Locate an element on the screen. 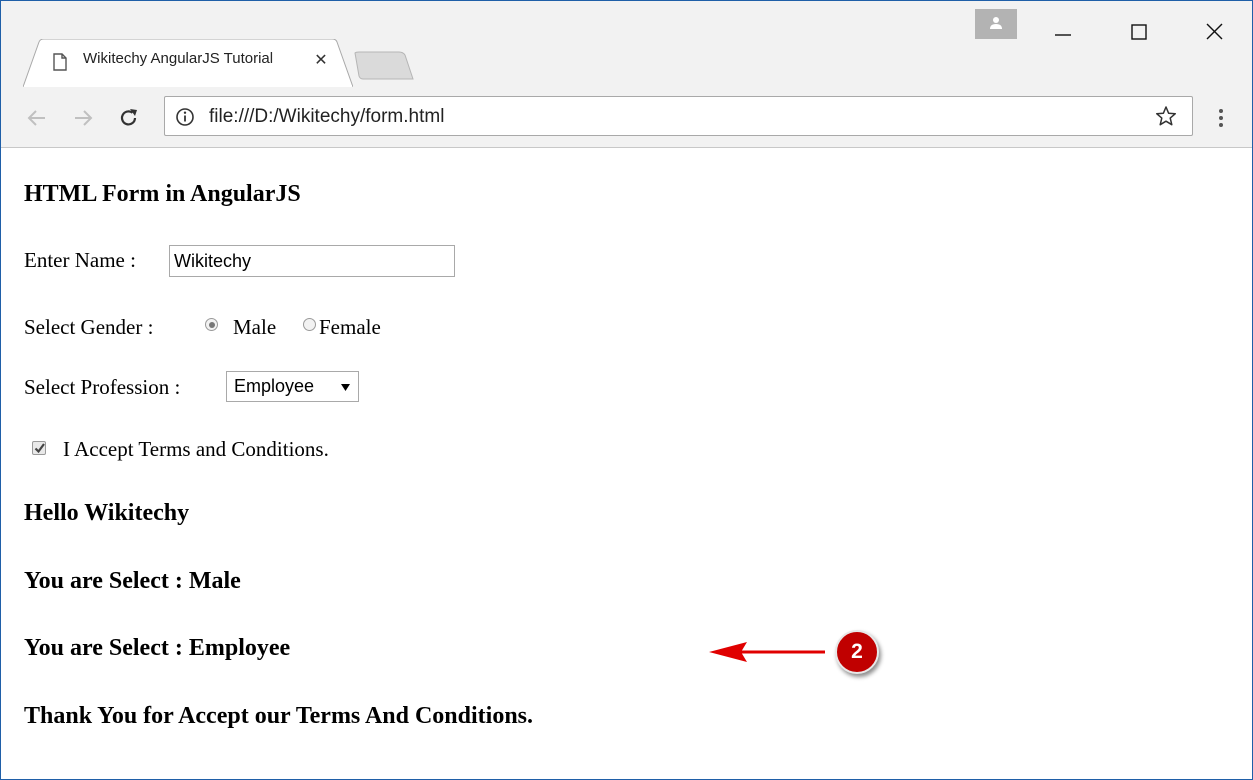 The width and height of the screenshot is (1253, 780). forward-button is located at coordinates (83, 118).